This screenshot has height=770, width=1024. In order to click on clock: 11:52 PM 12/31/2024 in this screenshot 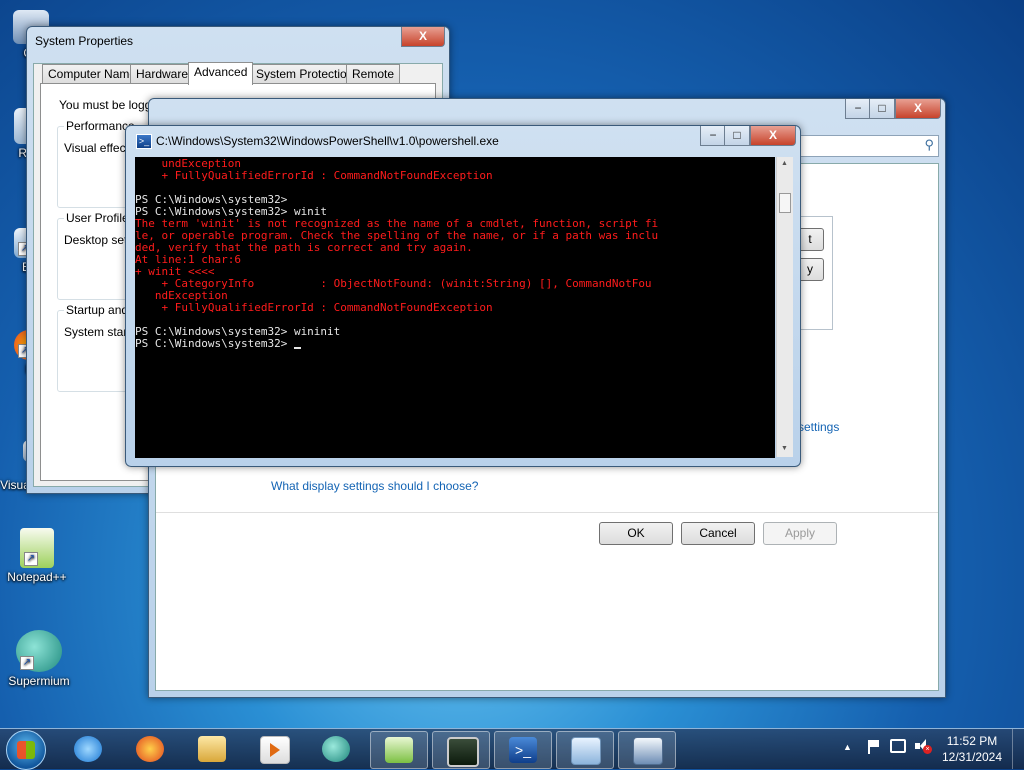, I will do `click(972, 749)`.